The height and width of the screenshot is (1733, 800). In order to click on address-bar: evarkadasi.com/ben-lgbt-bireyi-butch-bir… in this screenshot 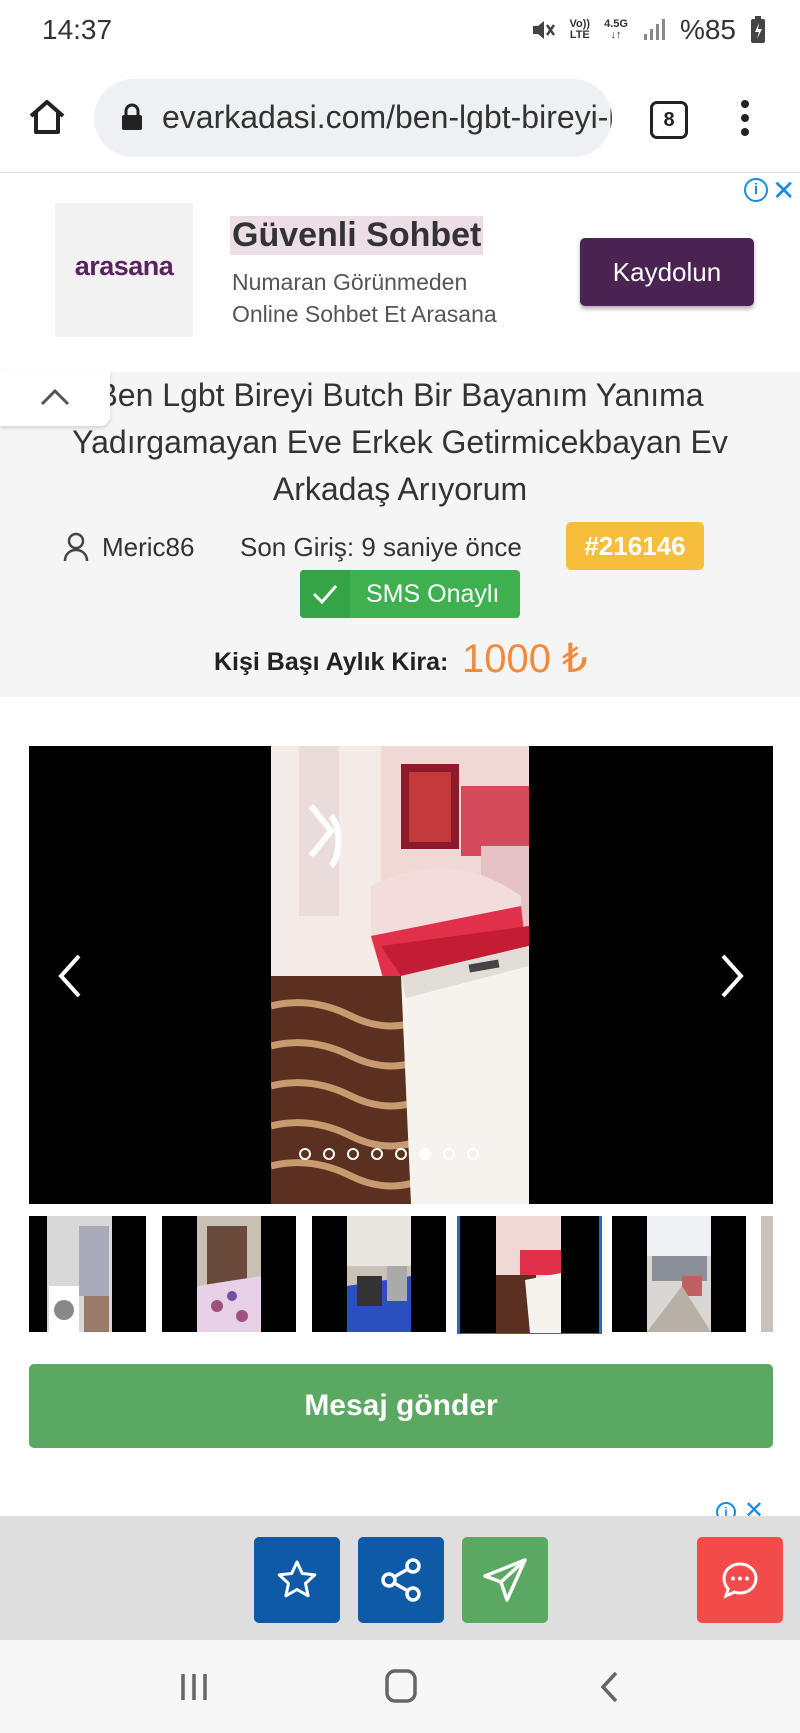, I will do `click(353, 118)`.